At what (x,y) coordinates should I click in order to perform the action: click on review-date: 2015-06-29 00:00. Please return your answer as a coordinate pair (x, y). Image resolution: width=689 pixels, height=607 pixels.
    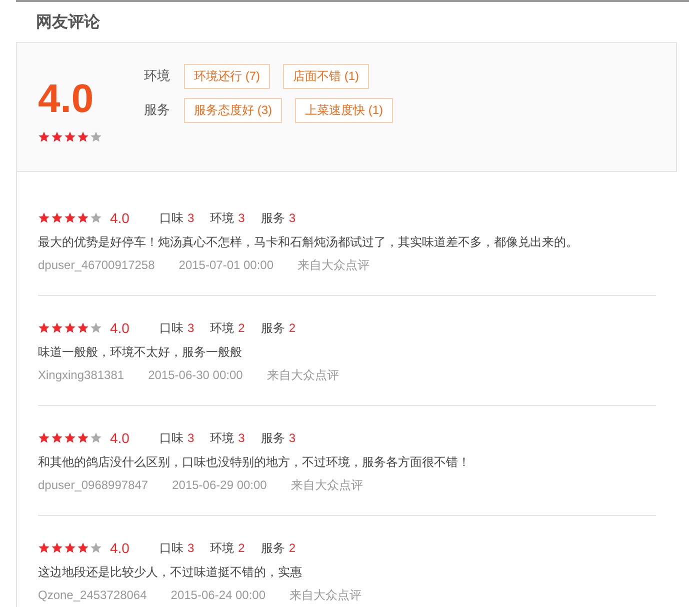
    Looking at the image, I should click on (219, 485).